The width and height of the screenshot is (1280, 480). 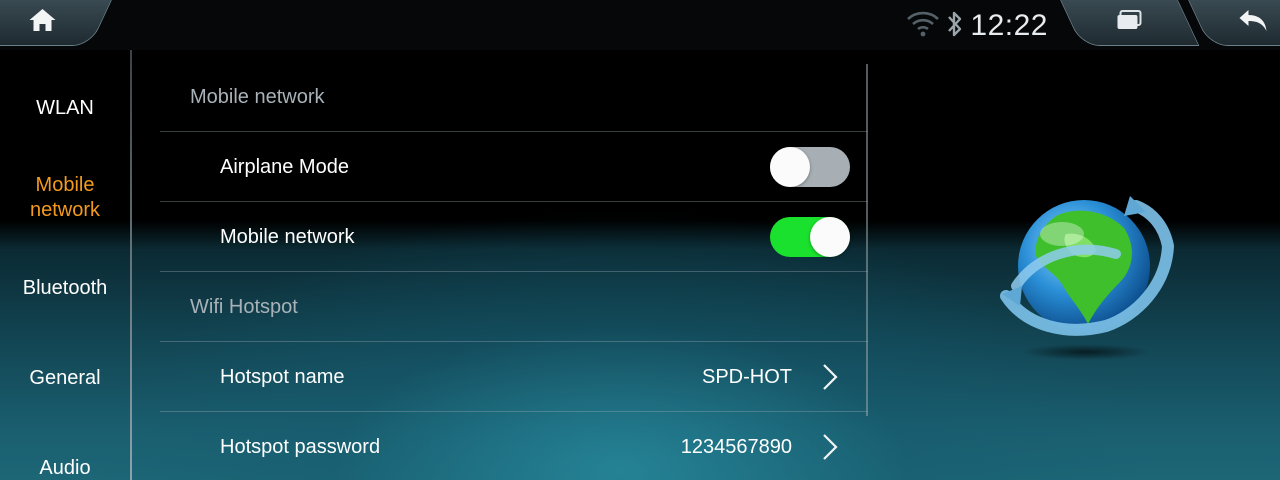 I want to click on mobile-network-toggle, so click(x=810, y=237).